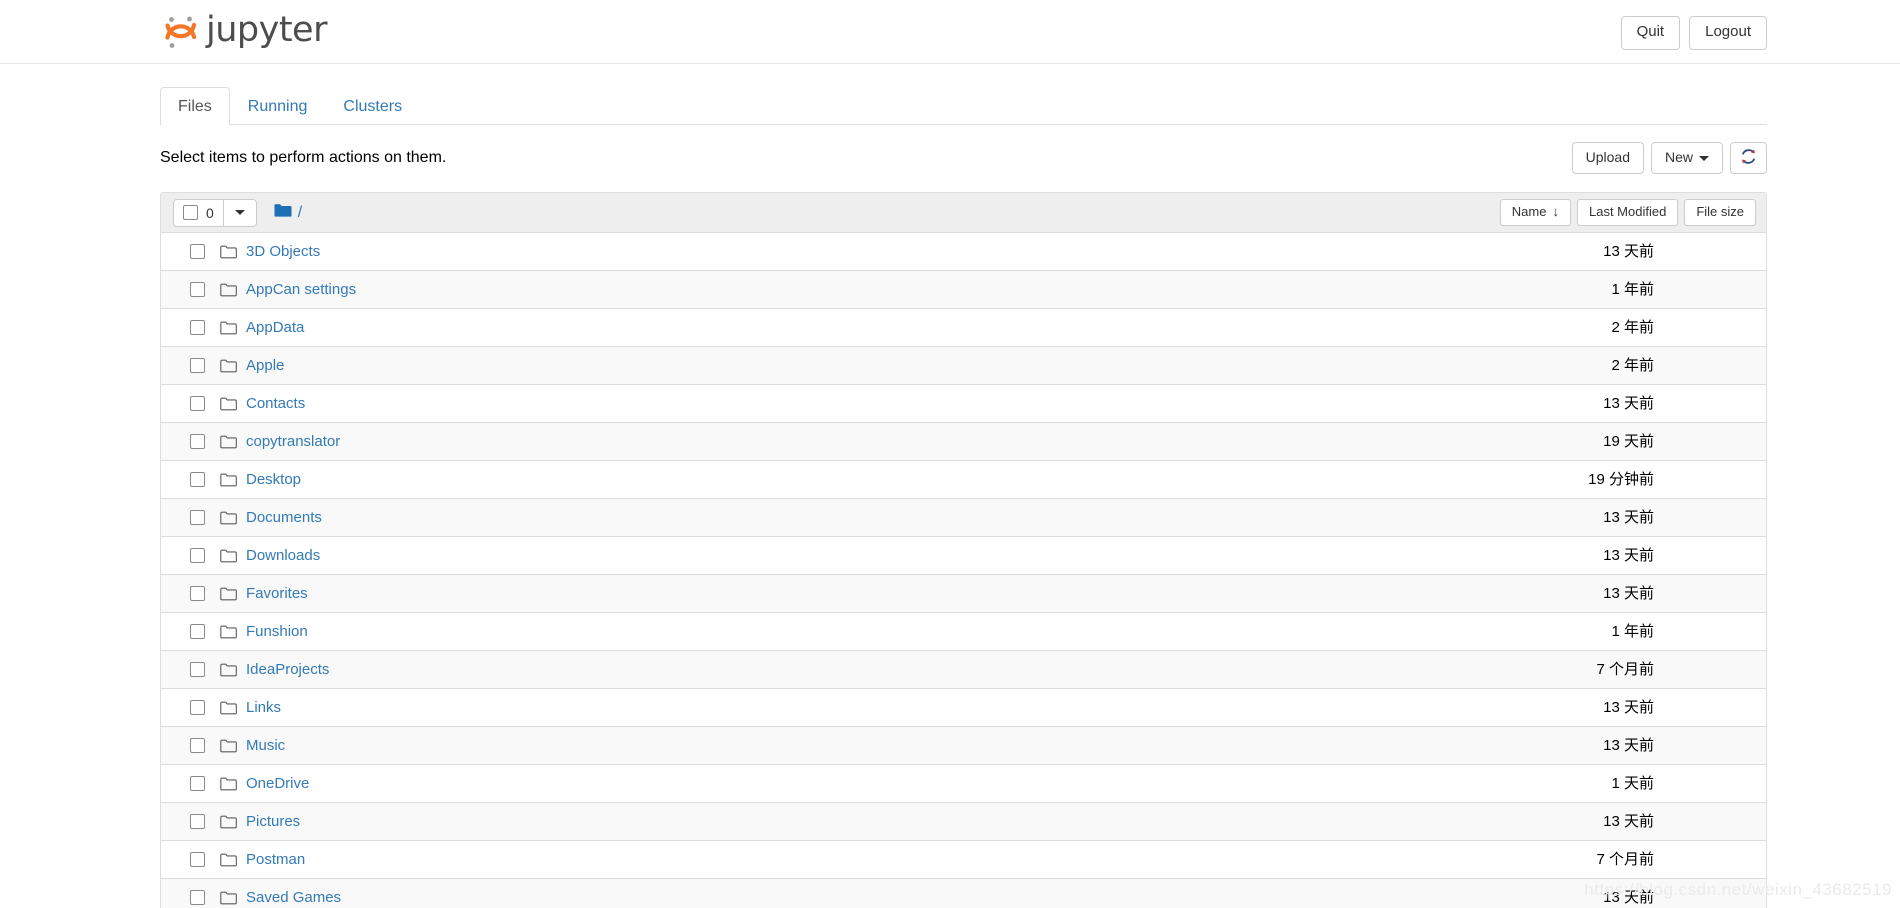  What do you see at coordinates (300, 212) in the screenshot?
I see `breadcrumb-root: /` at bounding box center [300, 212].